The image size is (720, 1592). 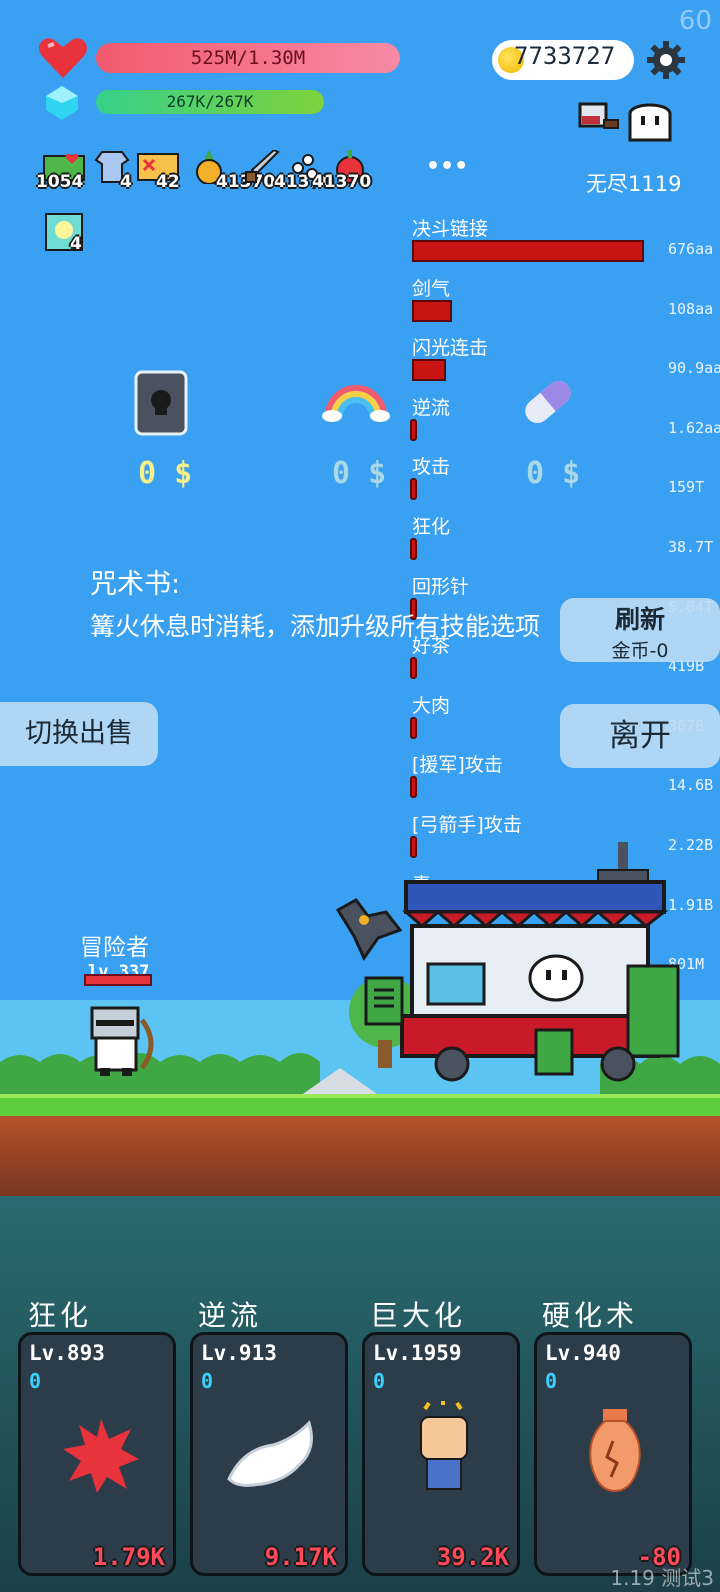 I want to click on more-button: •••, so click(x=447, y=166).